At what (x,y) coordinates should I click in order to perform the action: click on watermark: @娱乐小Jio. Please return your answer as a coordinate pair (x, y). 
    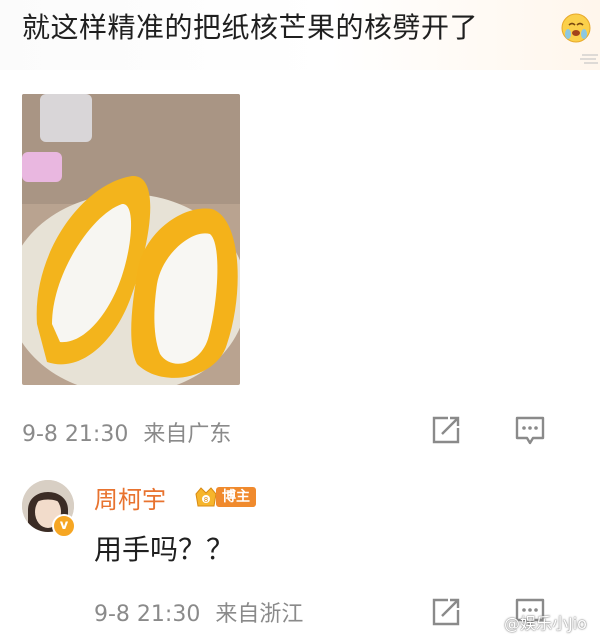
    Looking at the image, I should click on (545, 623).